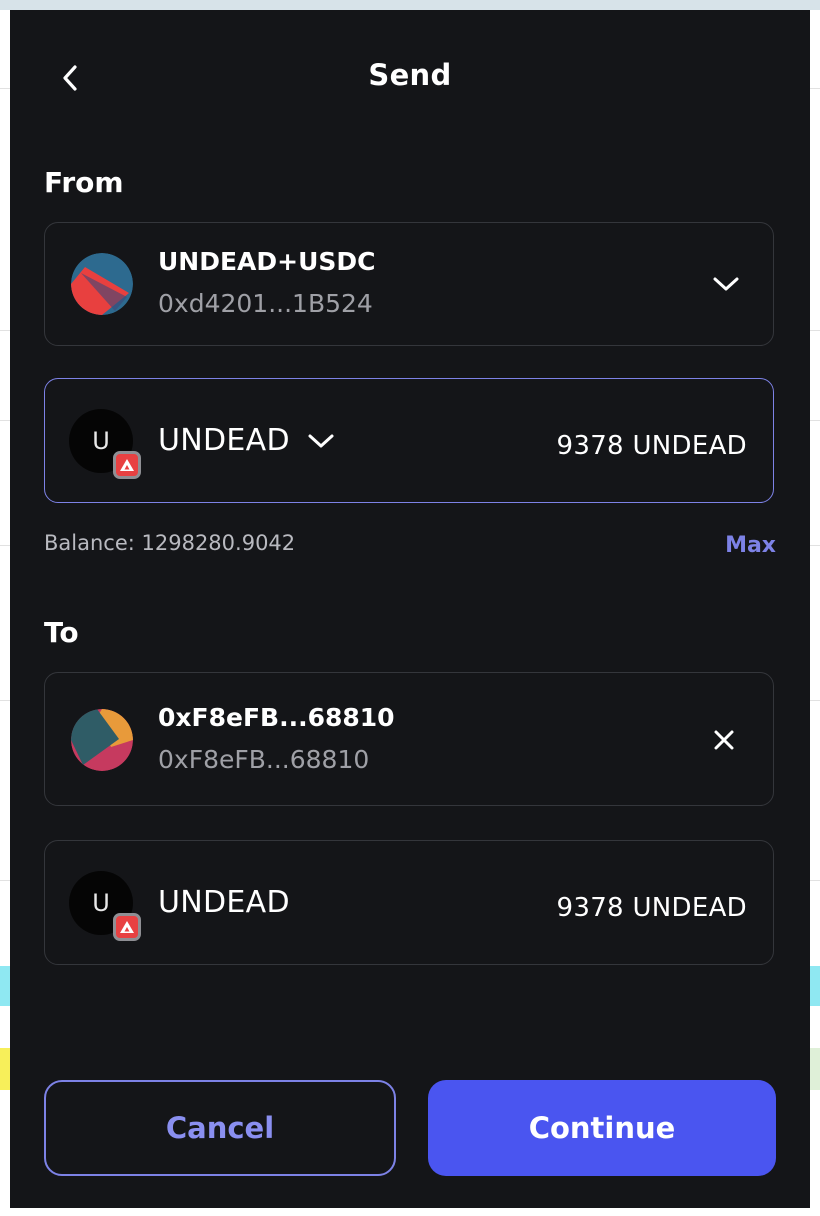 This screenshot has height=1216, width=820. I want to click on recipient-name: 0xF8eFB...68810, so click(276, 717).